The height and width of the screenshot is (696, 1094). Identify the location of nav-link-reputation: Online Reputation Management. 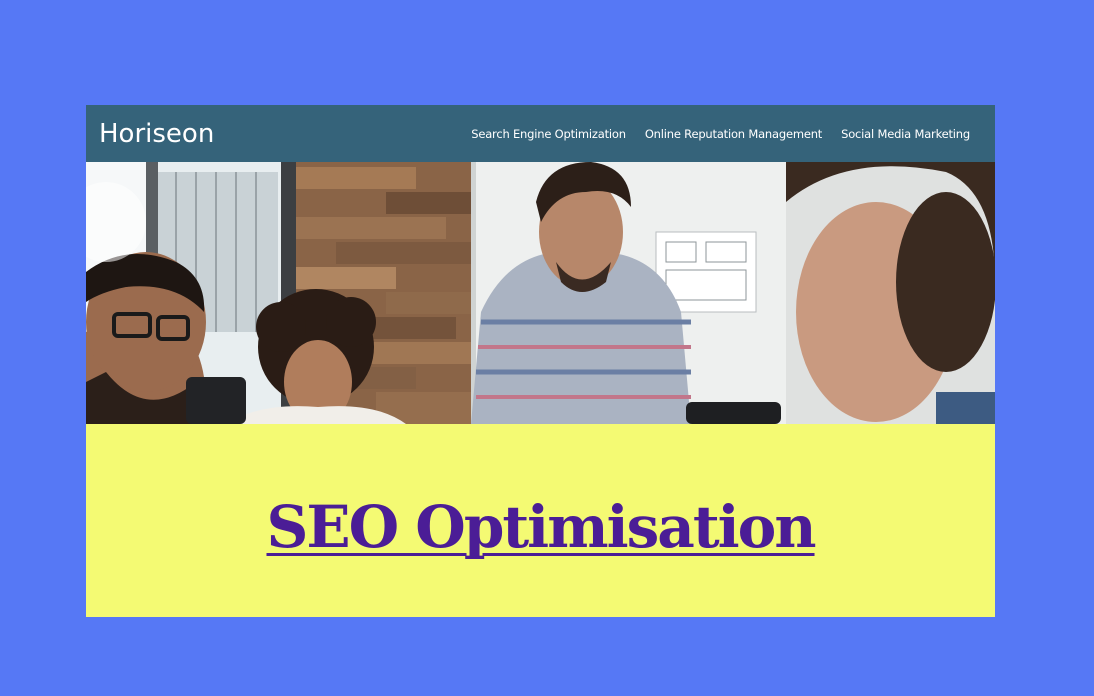
(733, 134).